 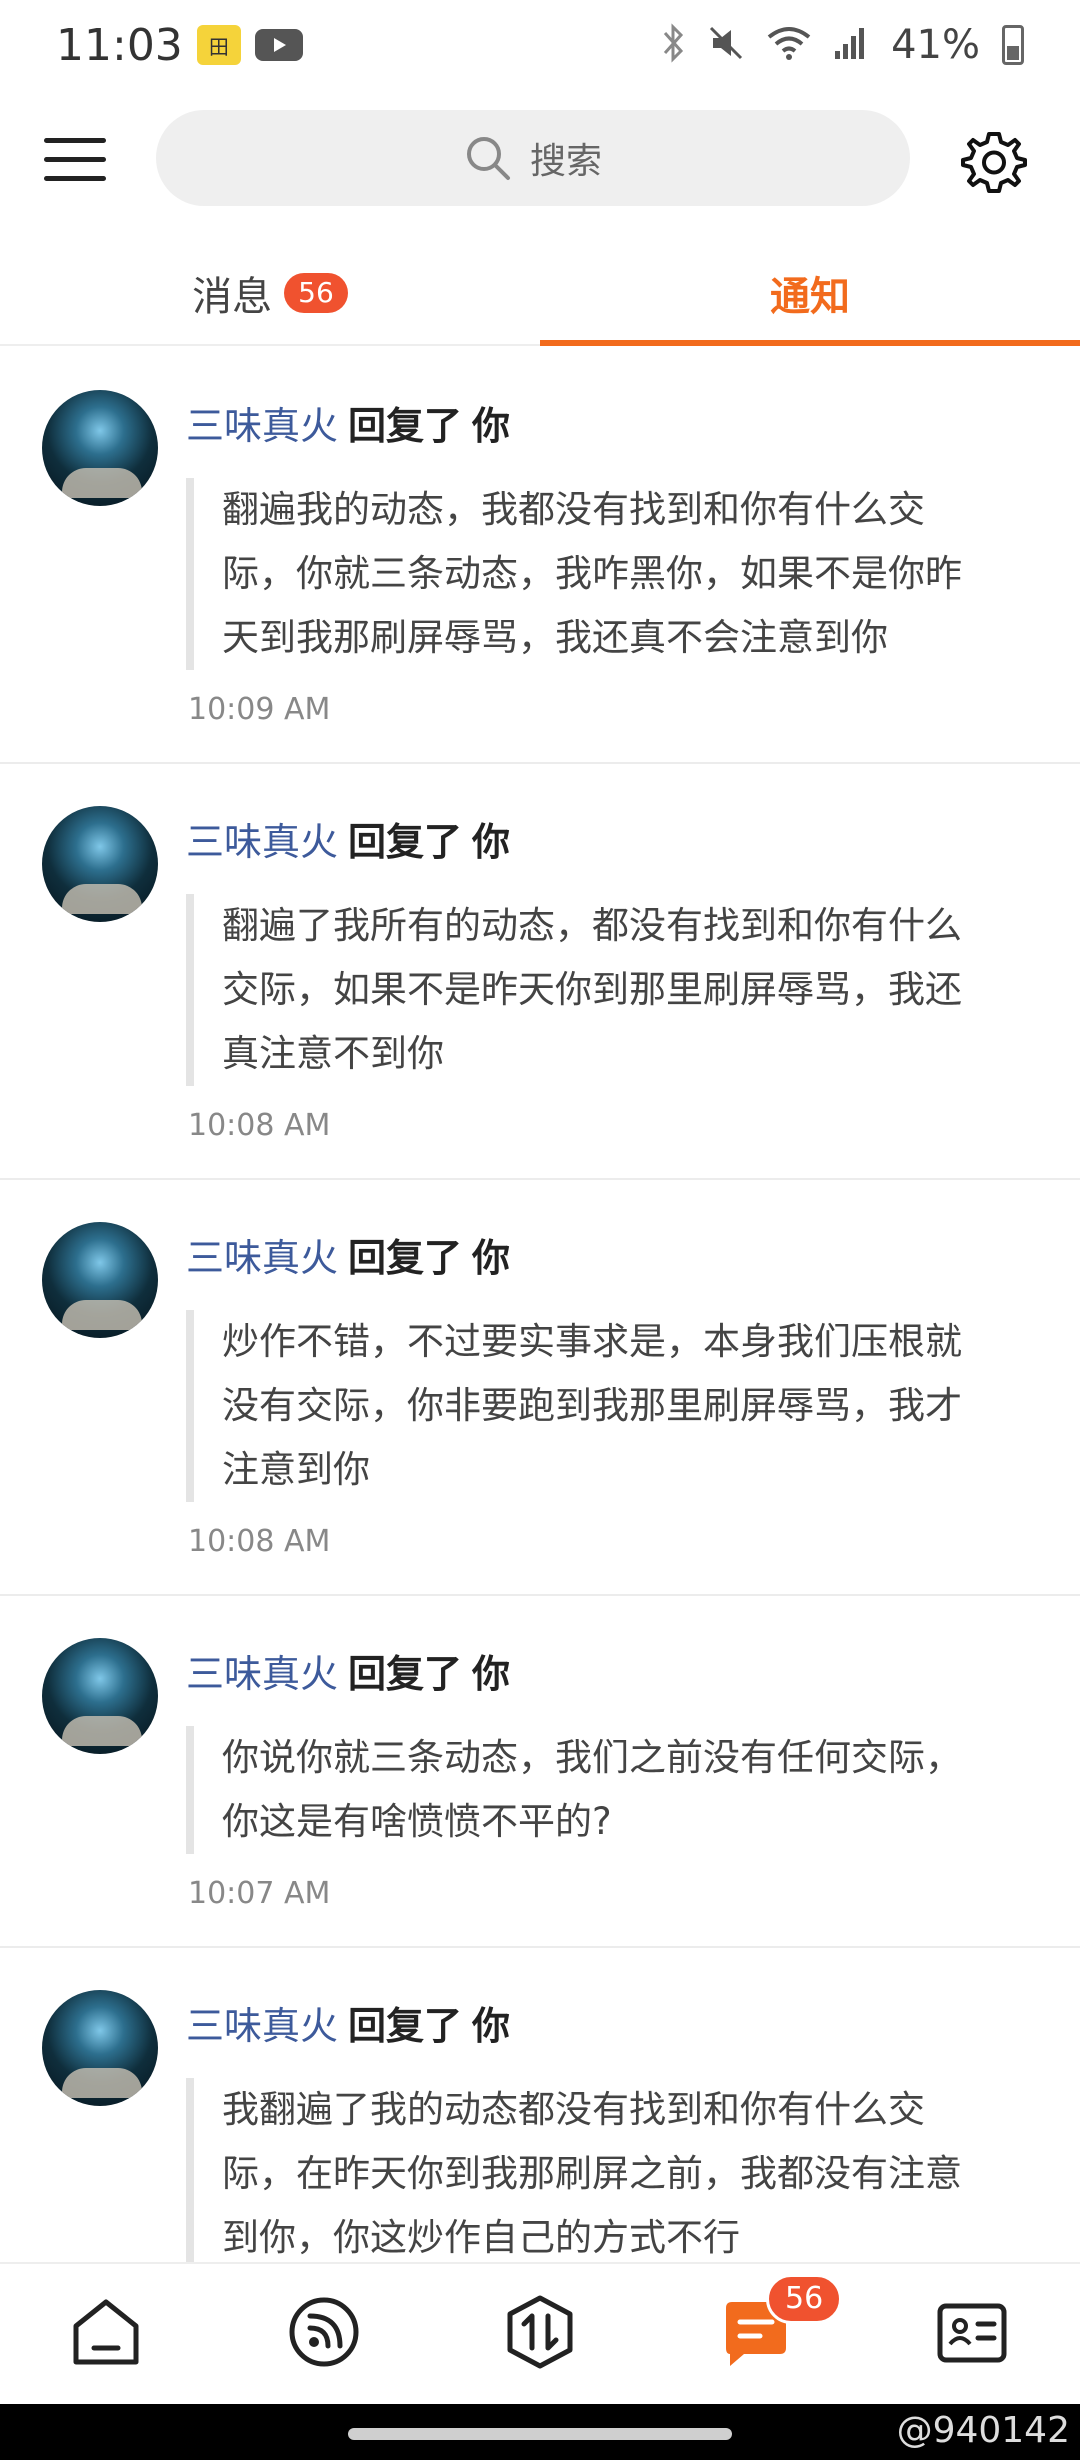 I want to click on status-bar: 11:03 田 41%, so click(x=540, y=45).